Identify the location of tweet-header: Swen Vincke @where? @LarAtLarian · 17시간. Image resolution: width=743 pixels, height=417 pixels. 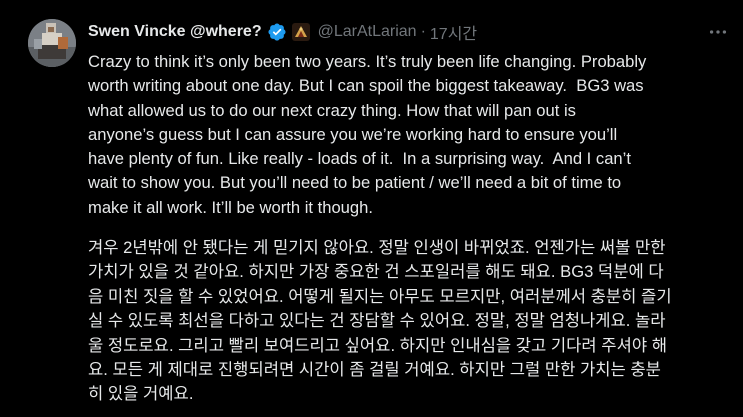
(282, 32).